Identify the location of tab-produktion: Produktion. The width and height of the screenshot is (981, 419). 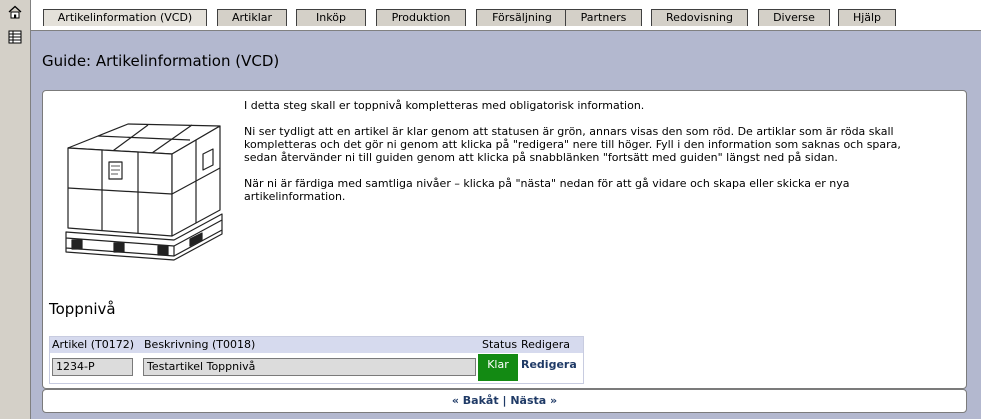
(421, 17).